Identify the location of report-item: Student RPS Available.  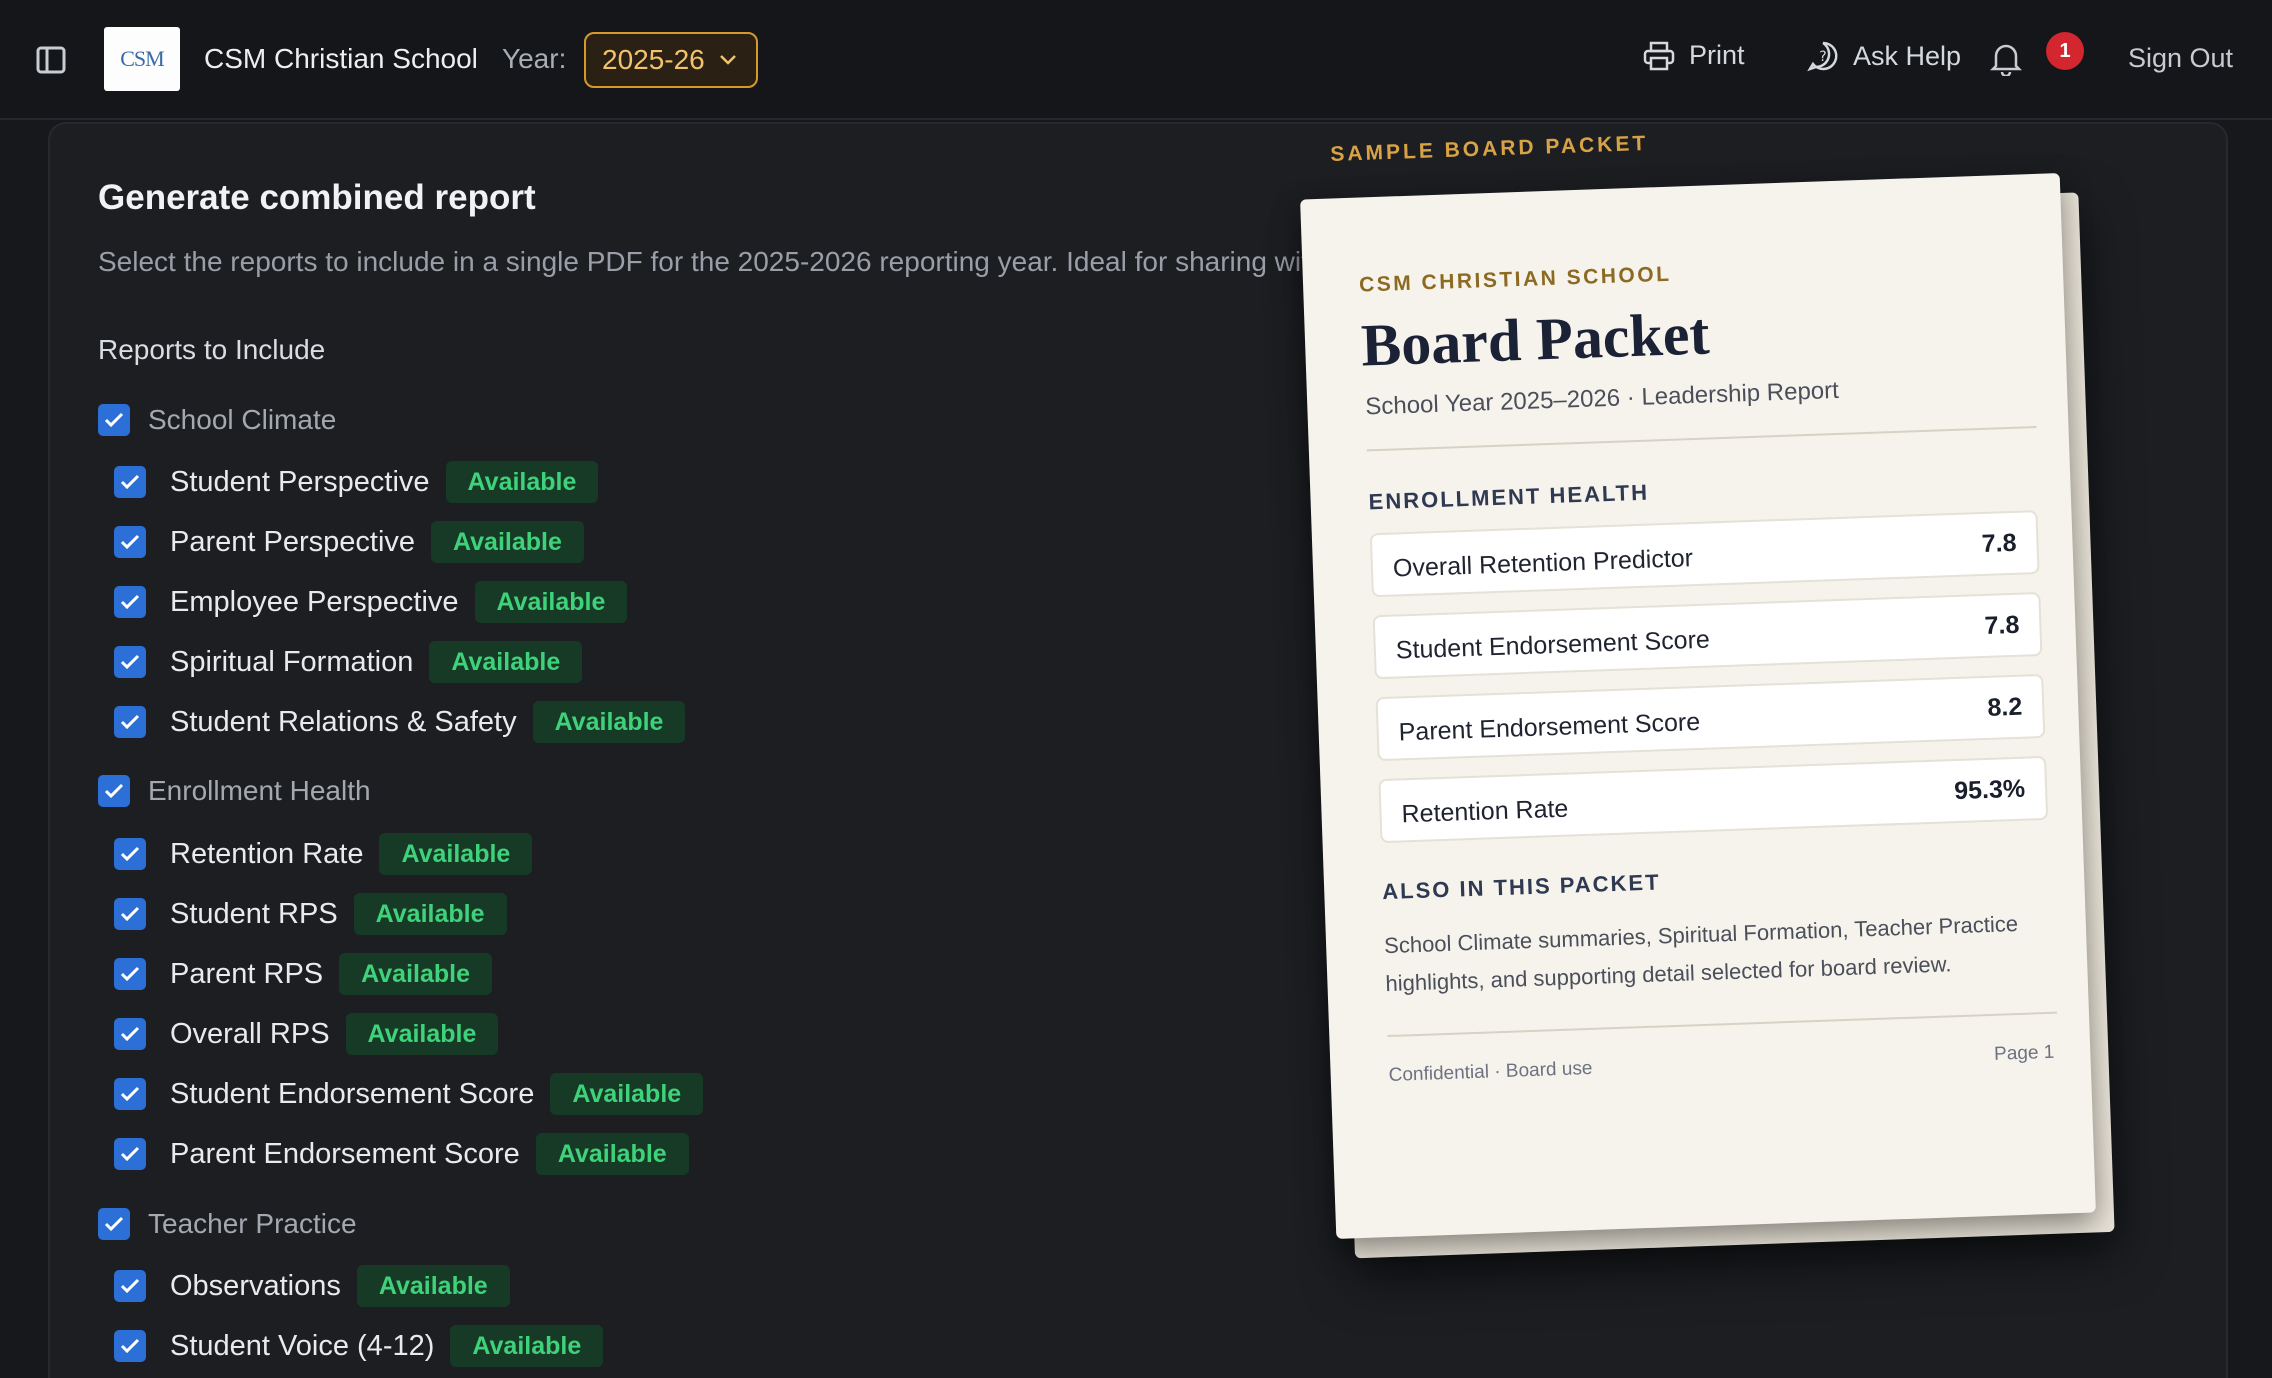
(310, 914).